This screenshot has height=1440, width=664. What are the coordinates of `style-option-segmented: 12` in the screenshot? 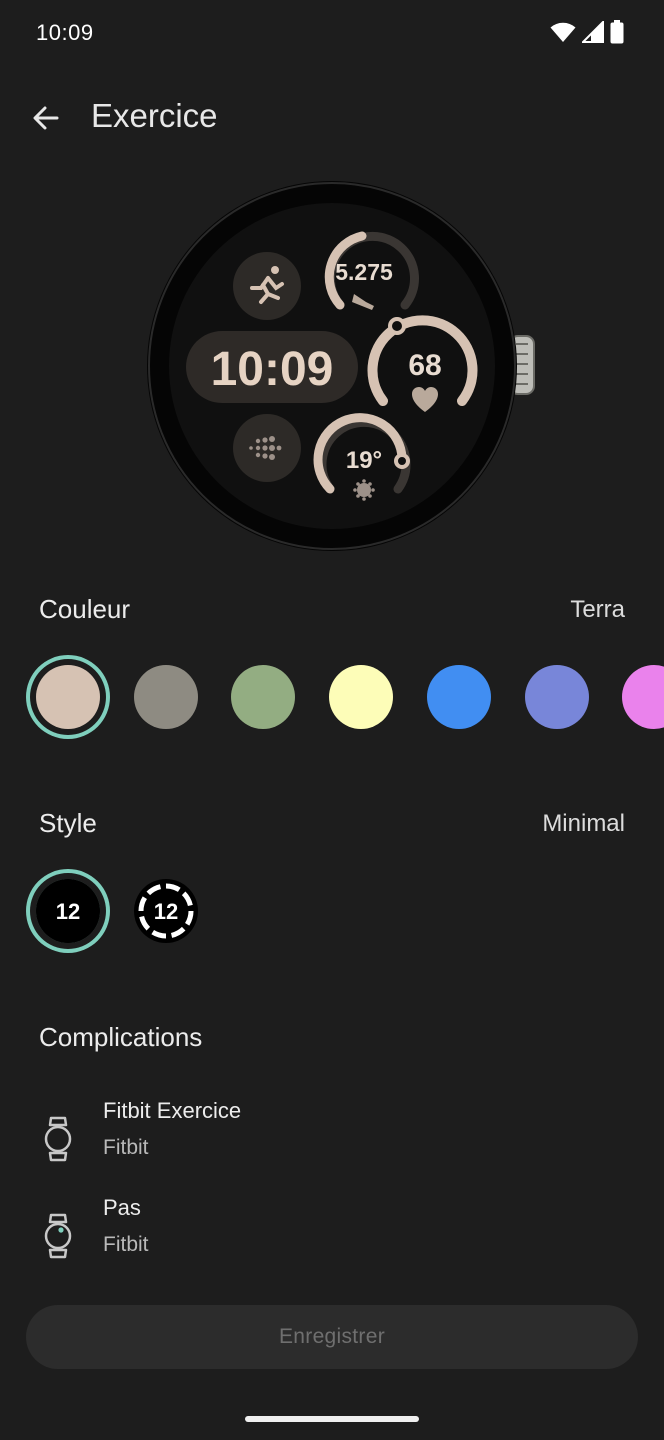 It's located at (166, 911).